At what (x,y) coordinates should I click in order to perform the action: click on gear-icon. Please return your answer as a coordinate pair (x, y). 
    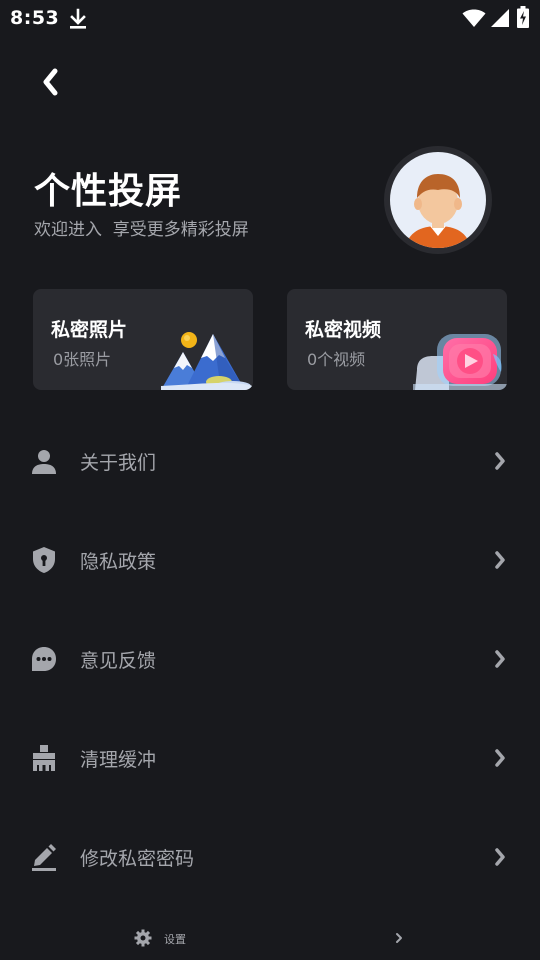
    Looking at the image, I should click on (143, 938).